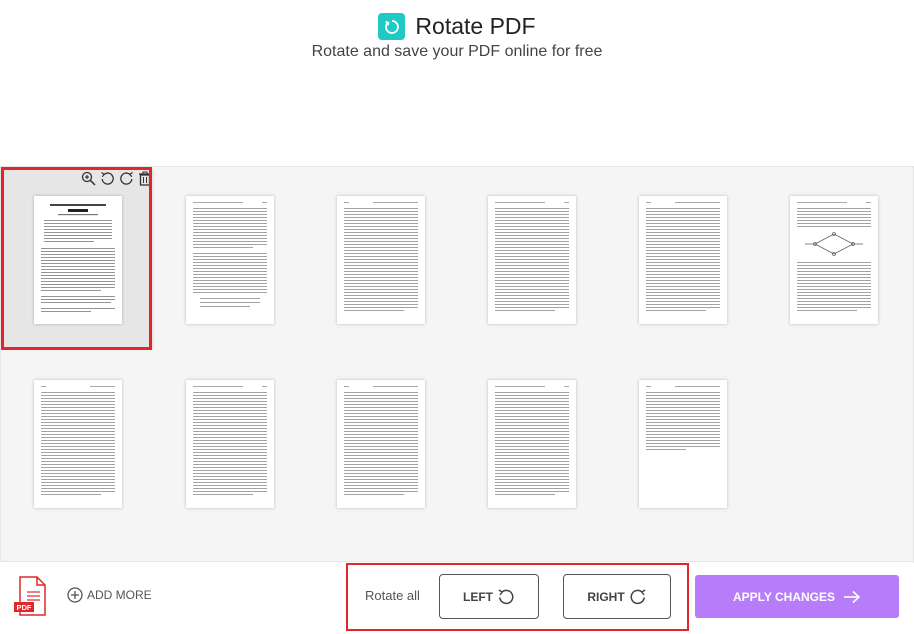 This screenshot has width=914, height=634. What do you see at coordinates (392, 26) in the screenshot?
I see `rotate-logo-icon` at bounding box center [392, 26].